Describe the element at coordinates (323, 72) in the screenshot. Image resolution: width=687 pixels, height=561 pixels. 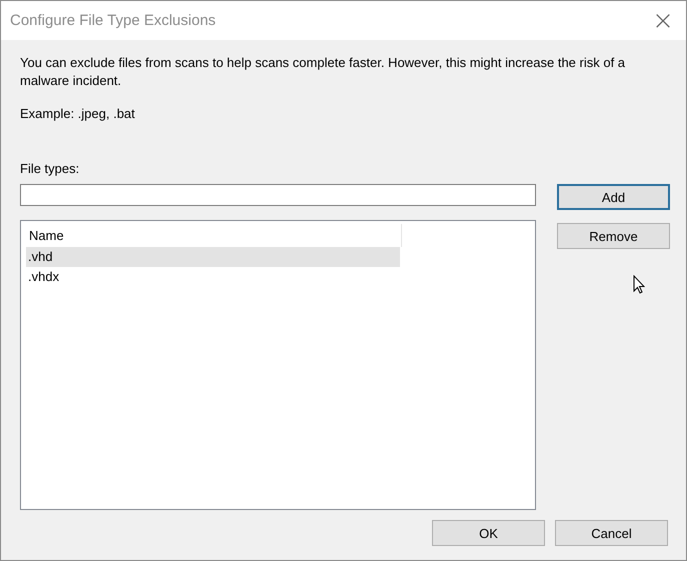
I see `description-text: You can exclude files from scans to help scans complete faster. However, this might increase the risk of a malware incident.` at that location.